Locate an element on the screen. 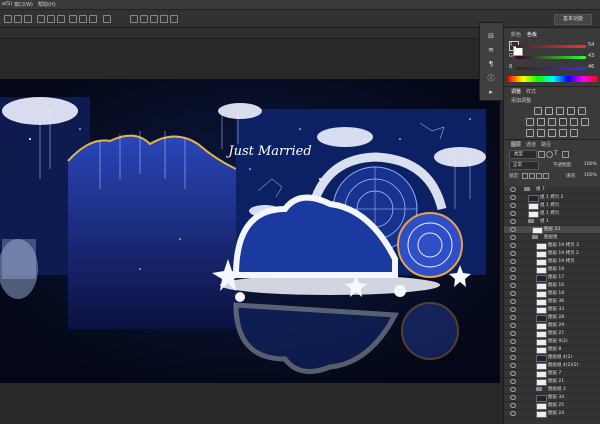 The image size is (600, 424). curves-icon is located at coordinates (560, 111).